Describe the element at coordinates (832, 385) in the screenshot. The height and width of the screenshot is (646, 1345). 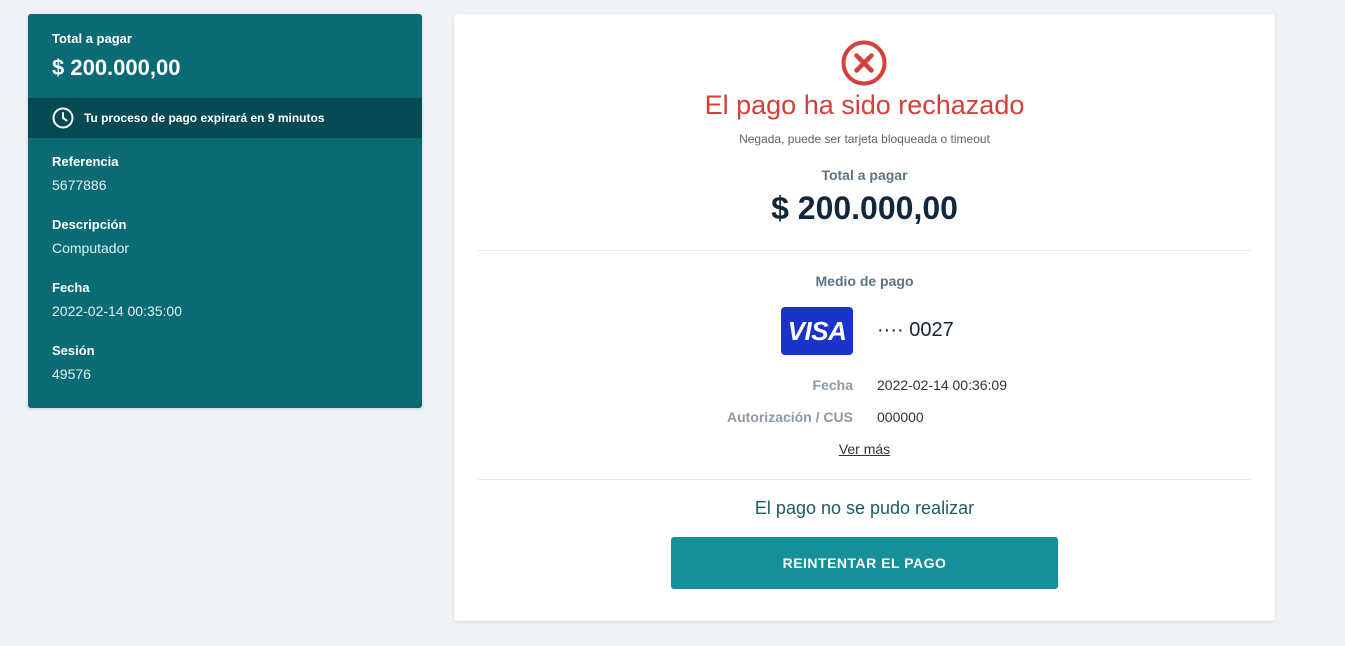
I see `detail-date-label: Fecha` at that location.